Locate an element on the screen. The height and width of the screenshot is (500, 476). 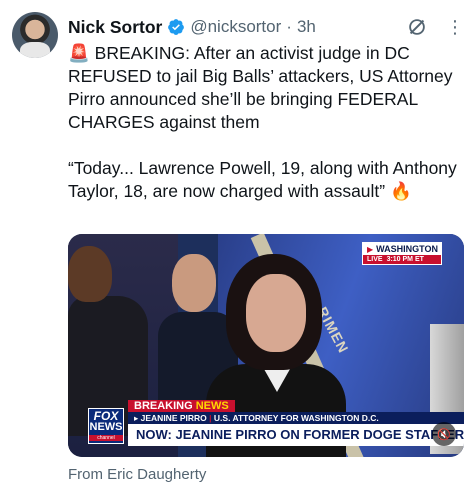
live-label: LIVE is located at coordinates (375, 259).